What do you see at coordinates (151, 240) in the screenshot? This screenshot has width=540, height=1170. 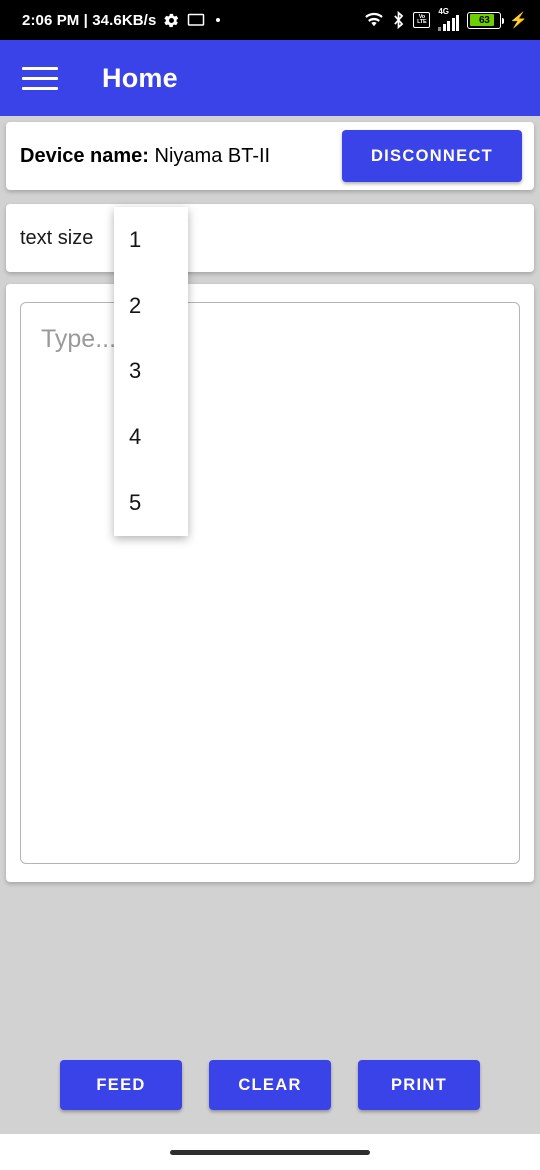 I see `dropdown-option-1: 1` at bounding box center [151, 240].